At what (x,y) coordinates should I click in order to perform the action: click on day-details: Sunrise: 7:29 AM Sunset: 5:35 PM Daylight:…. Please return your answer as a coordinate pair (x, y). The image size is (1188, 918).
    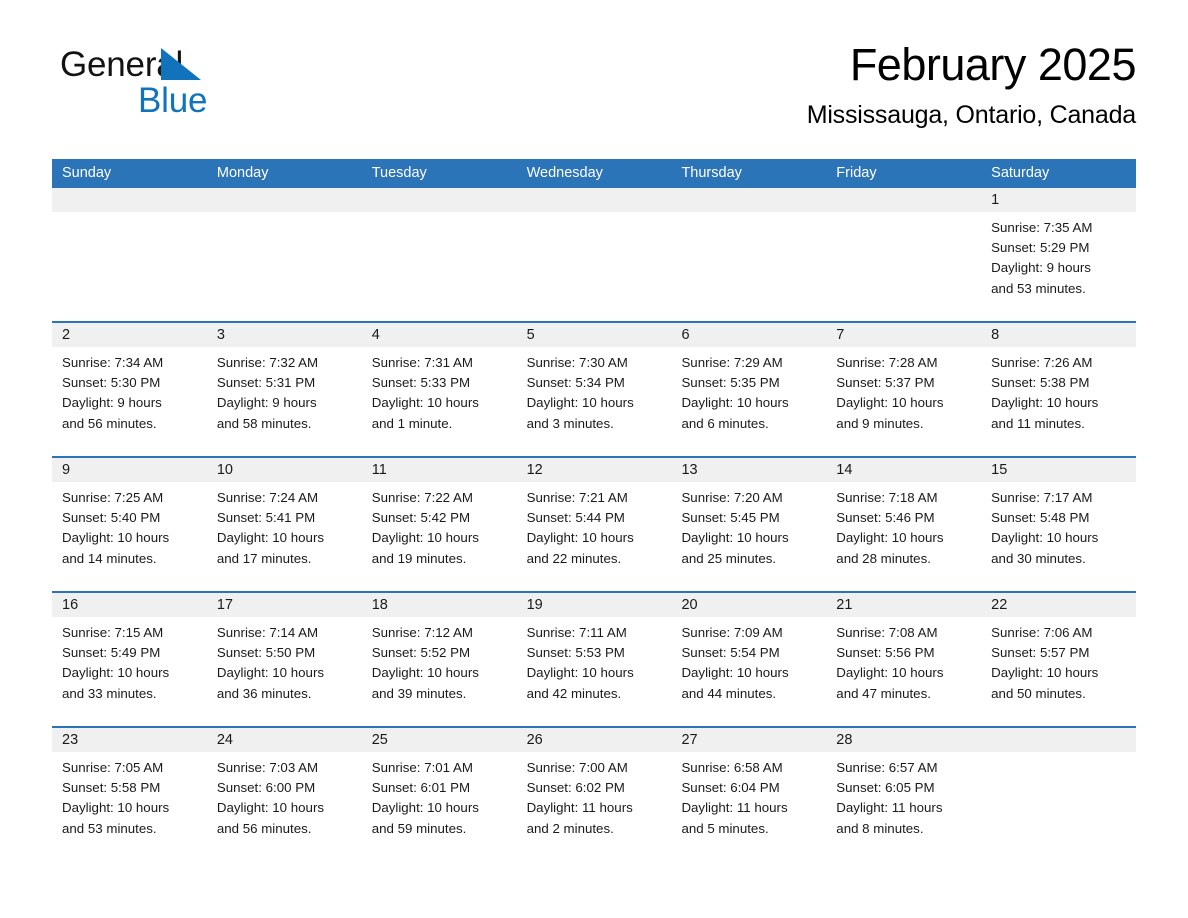
    Looking at the image, I should click on (748, 390).